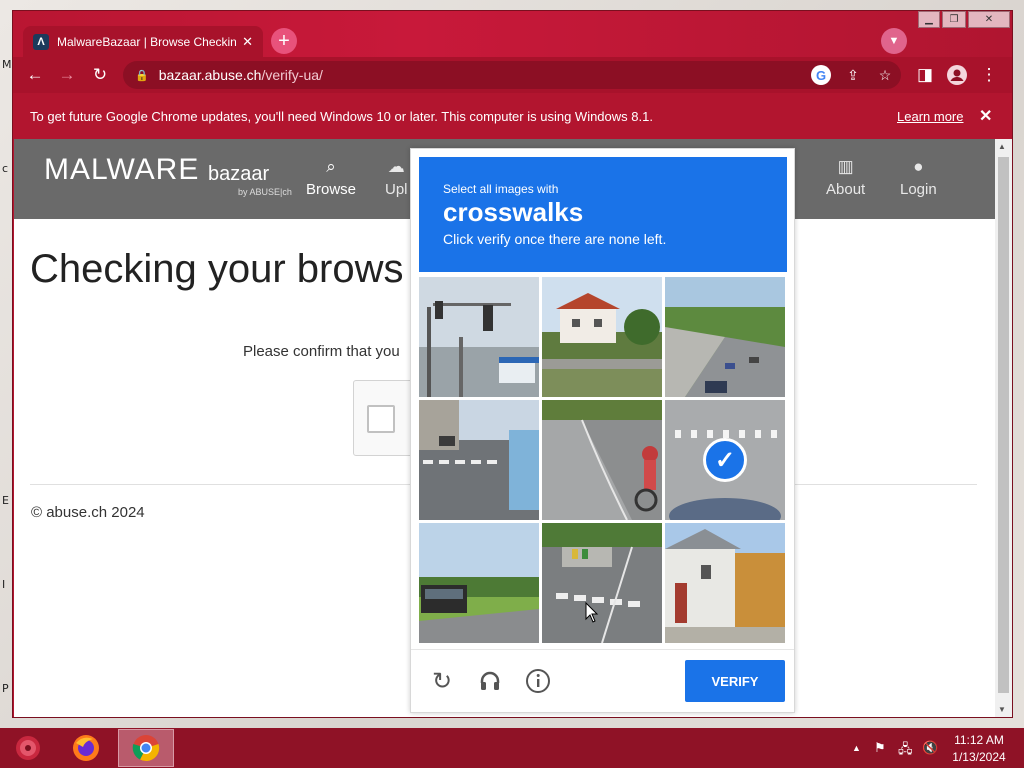 The image size is (1024, 768). Describe the element at coordinates (538, 681) in the screenshot. I see `info-icon` at that location.